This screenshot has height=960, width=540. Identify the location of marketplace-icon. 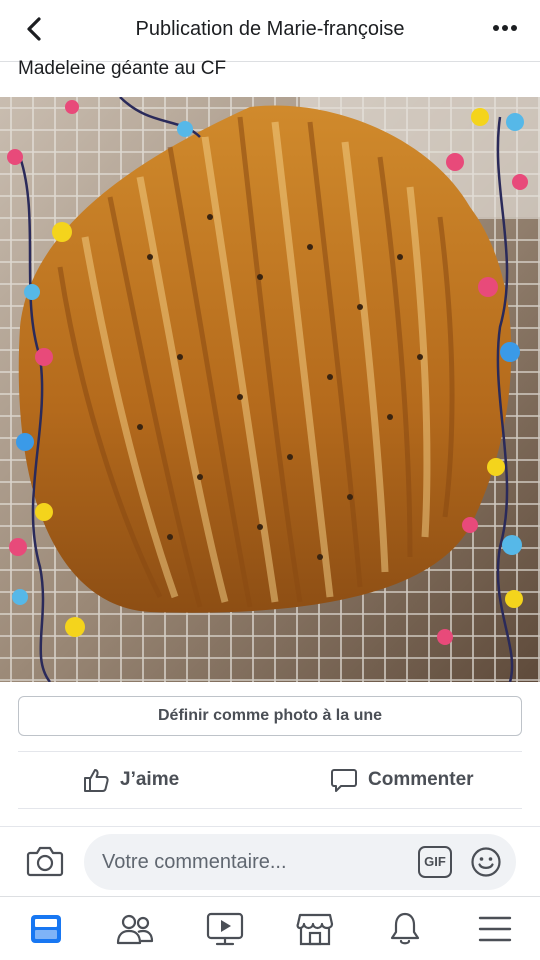
(315, 929).